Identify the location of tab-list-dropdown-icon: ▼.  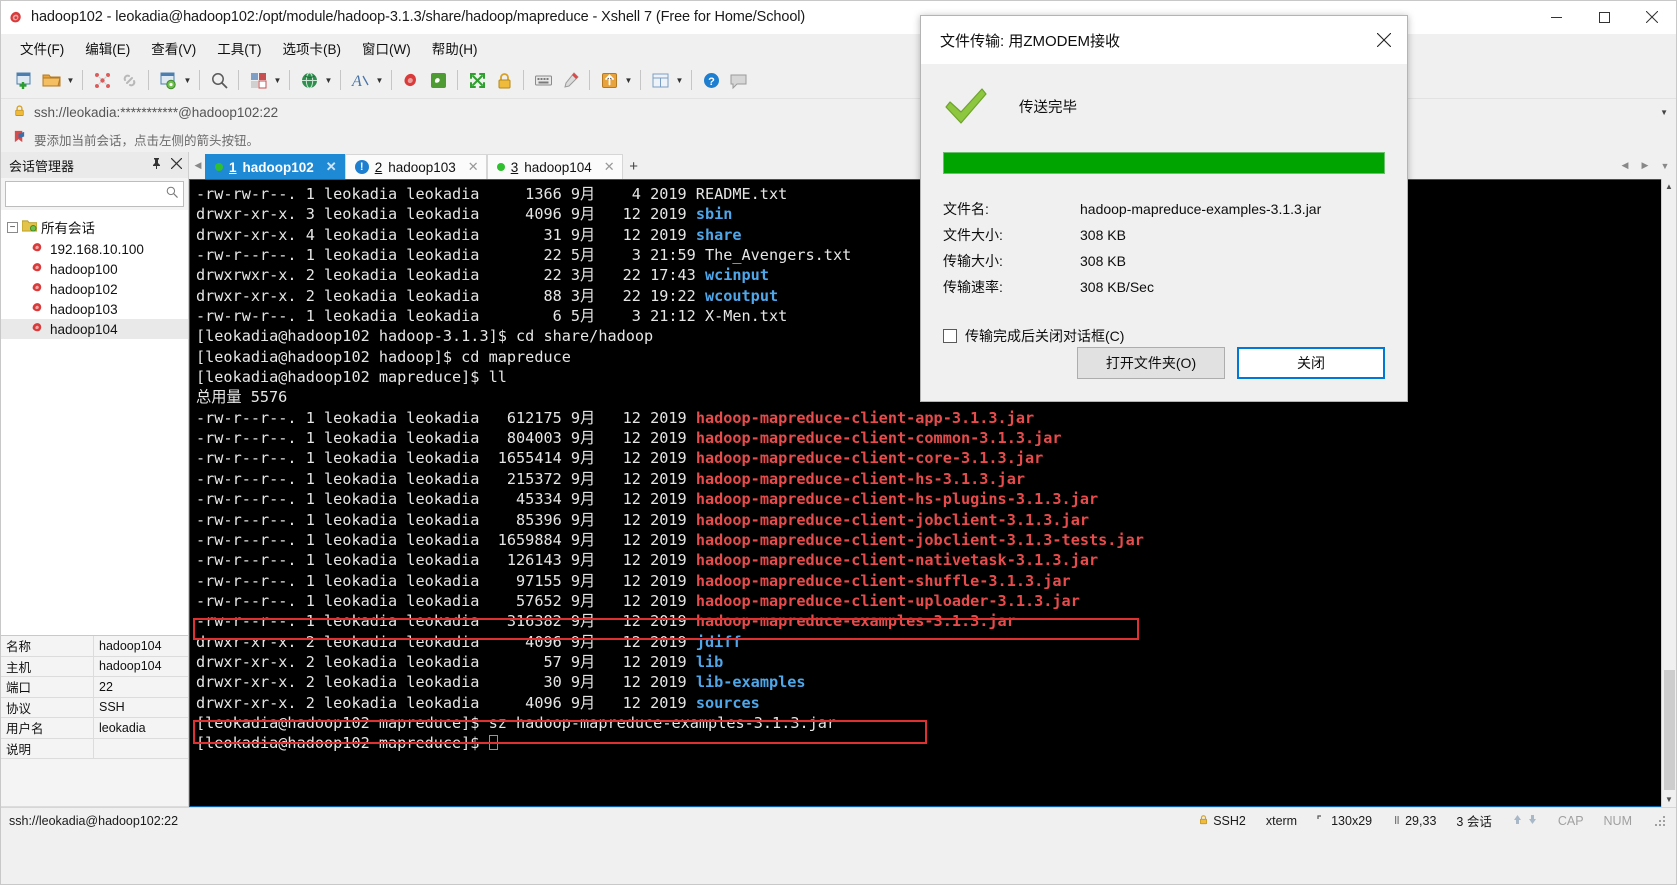
(1665, 165).